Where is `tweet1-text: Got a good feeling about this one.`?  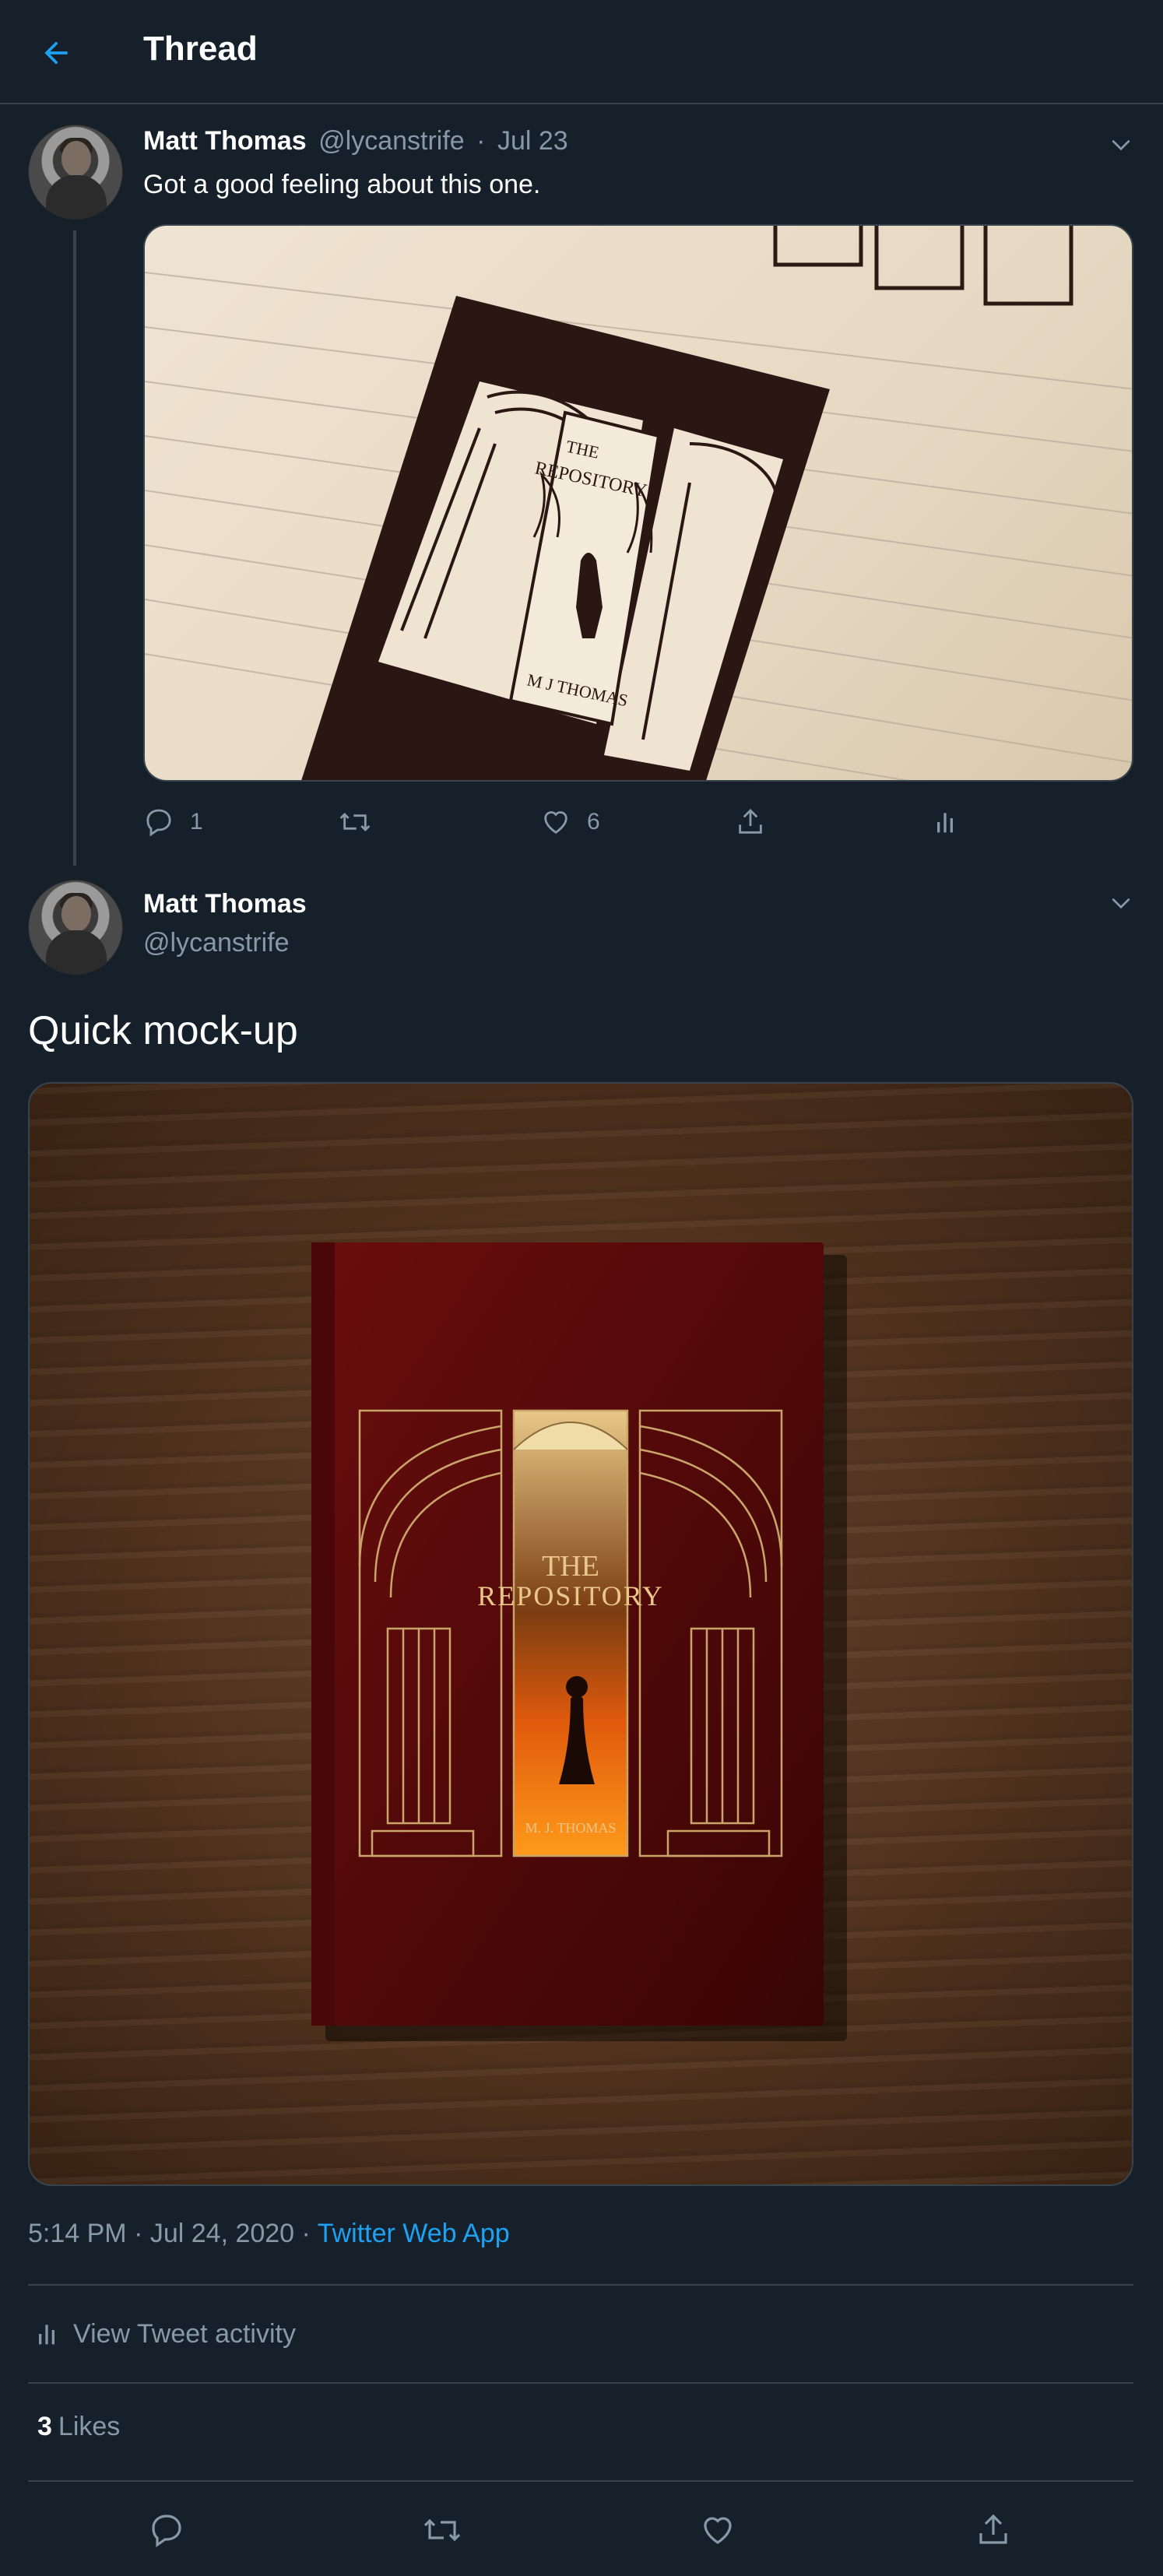 tweet1-text: Got a good feeling about this one. is located at coordinates (342, 185).